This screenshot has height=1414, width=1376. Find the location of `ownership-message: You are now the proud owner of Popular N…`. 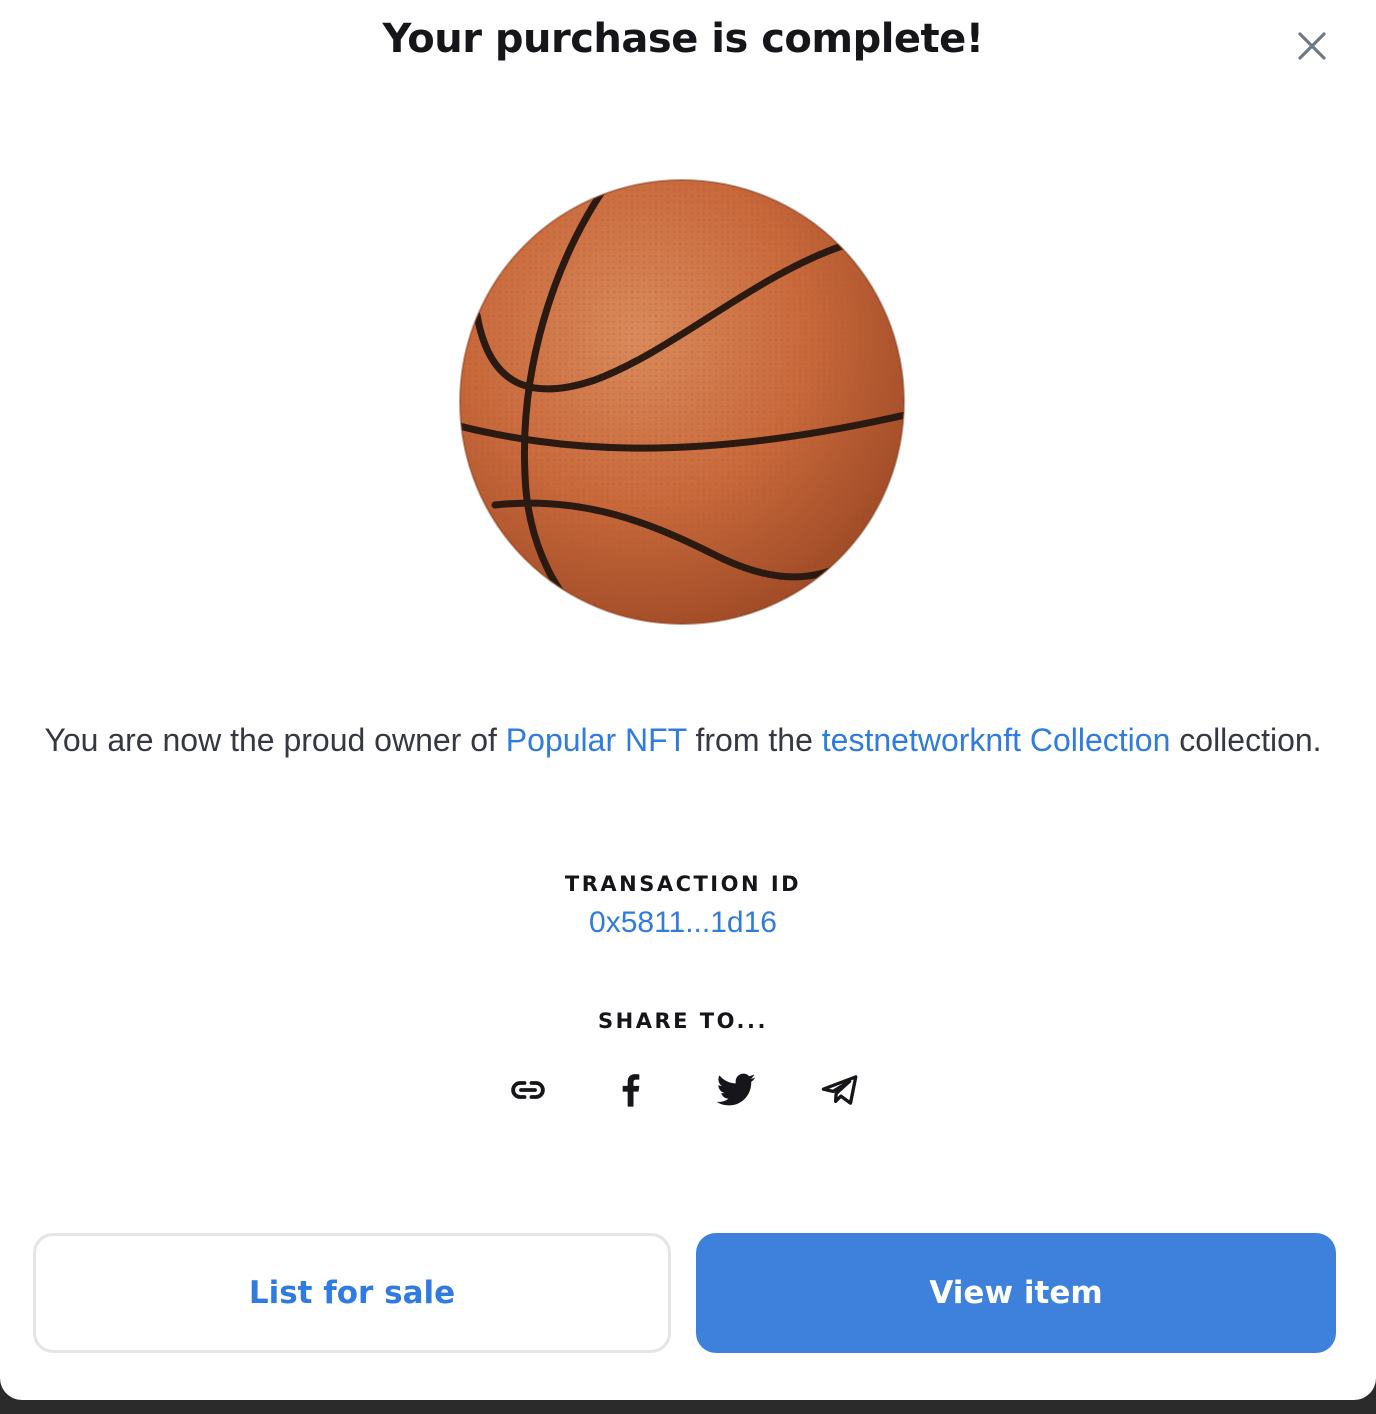

ownership-message: You are now the proud owner of Popular N… is located at coordinates (683, 740).